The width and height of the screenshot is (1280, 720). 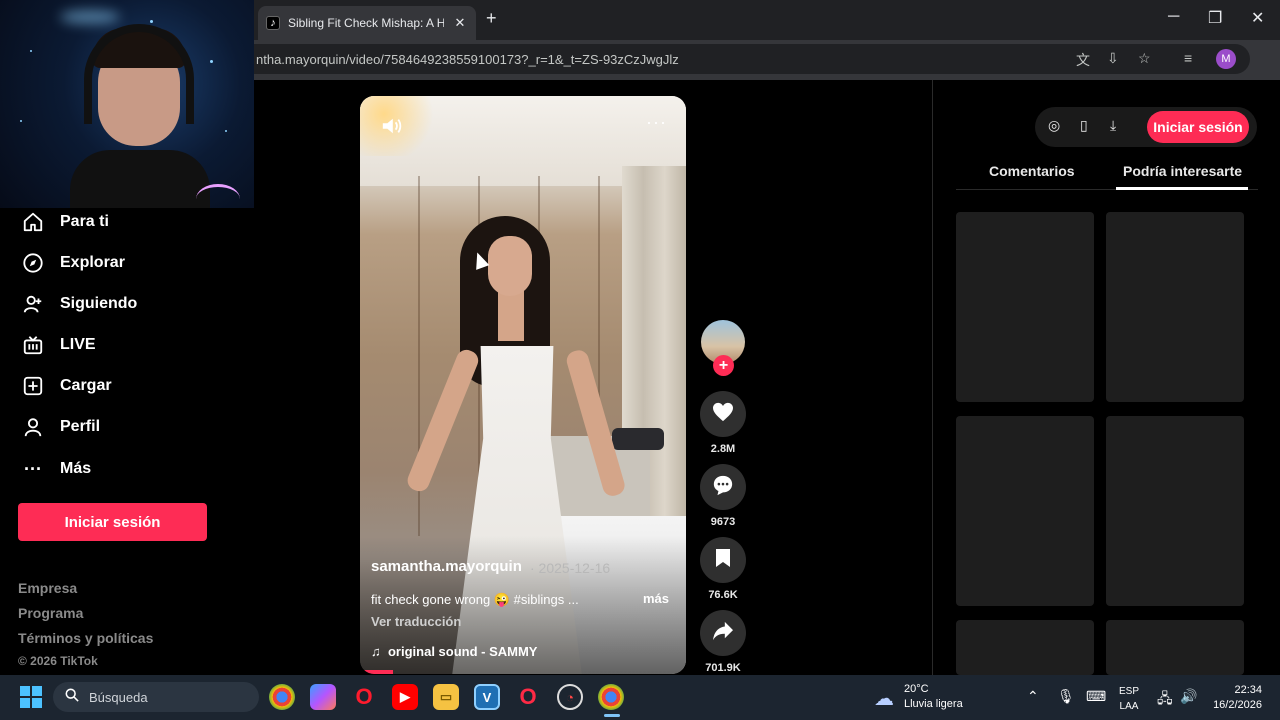 What do you see at coordinates (916, 689) in the screenshot?
I see `weather-temperature: 20°C` at bounding box center [916, 689].